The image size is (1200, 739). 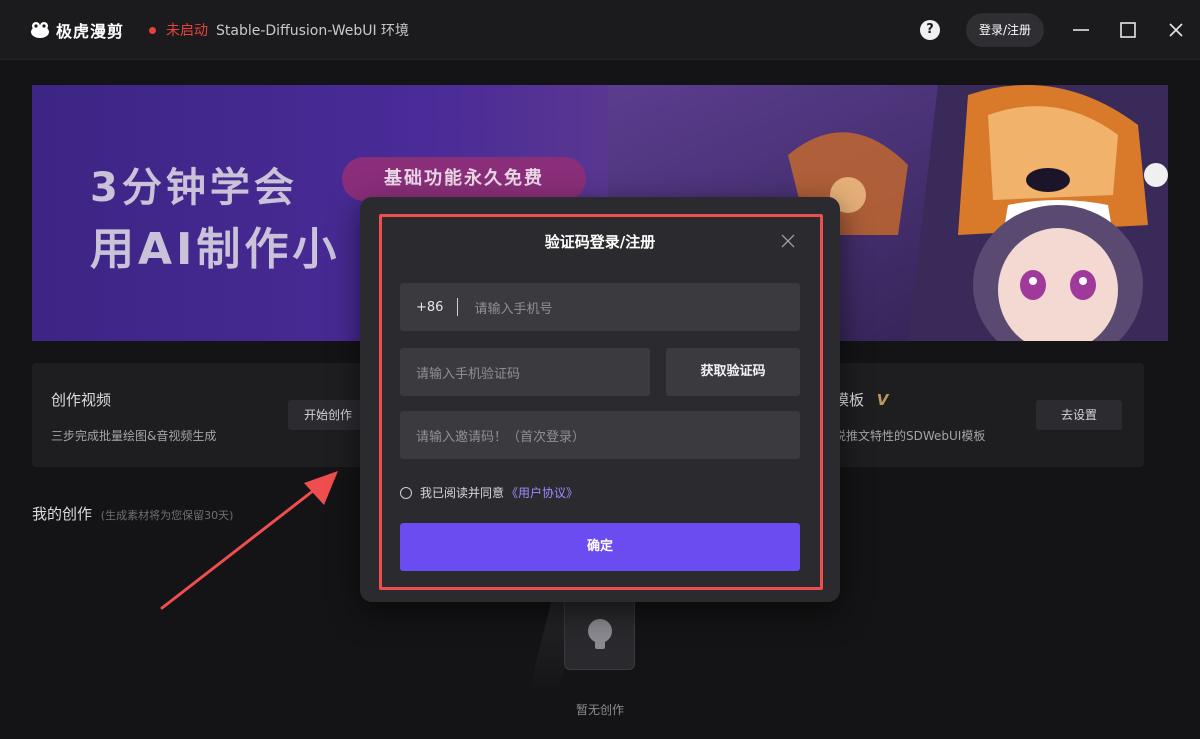 What do you see at coordinates (788, 241) in the screenshot?
I see `modal-close-icon` at bounding box center [788, 241].